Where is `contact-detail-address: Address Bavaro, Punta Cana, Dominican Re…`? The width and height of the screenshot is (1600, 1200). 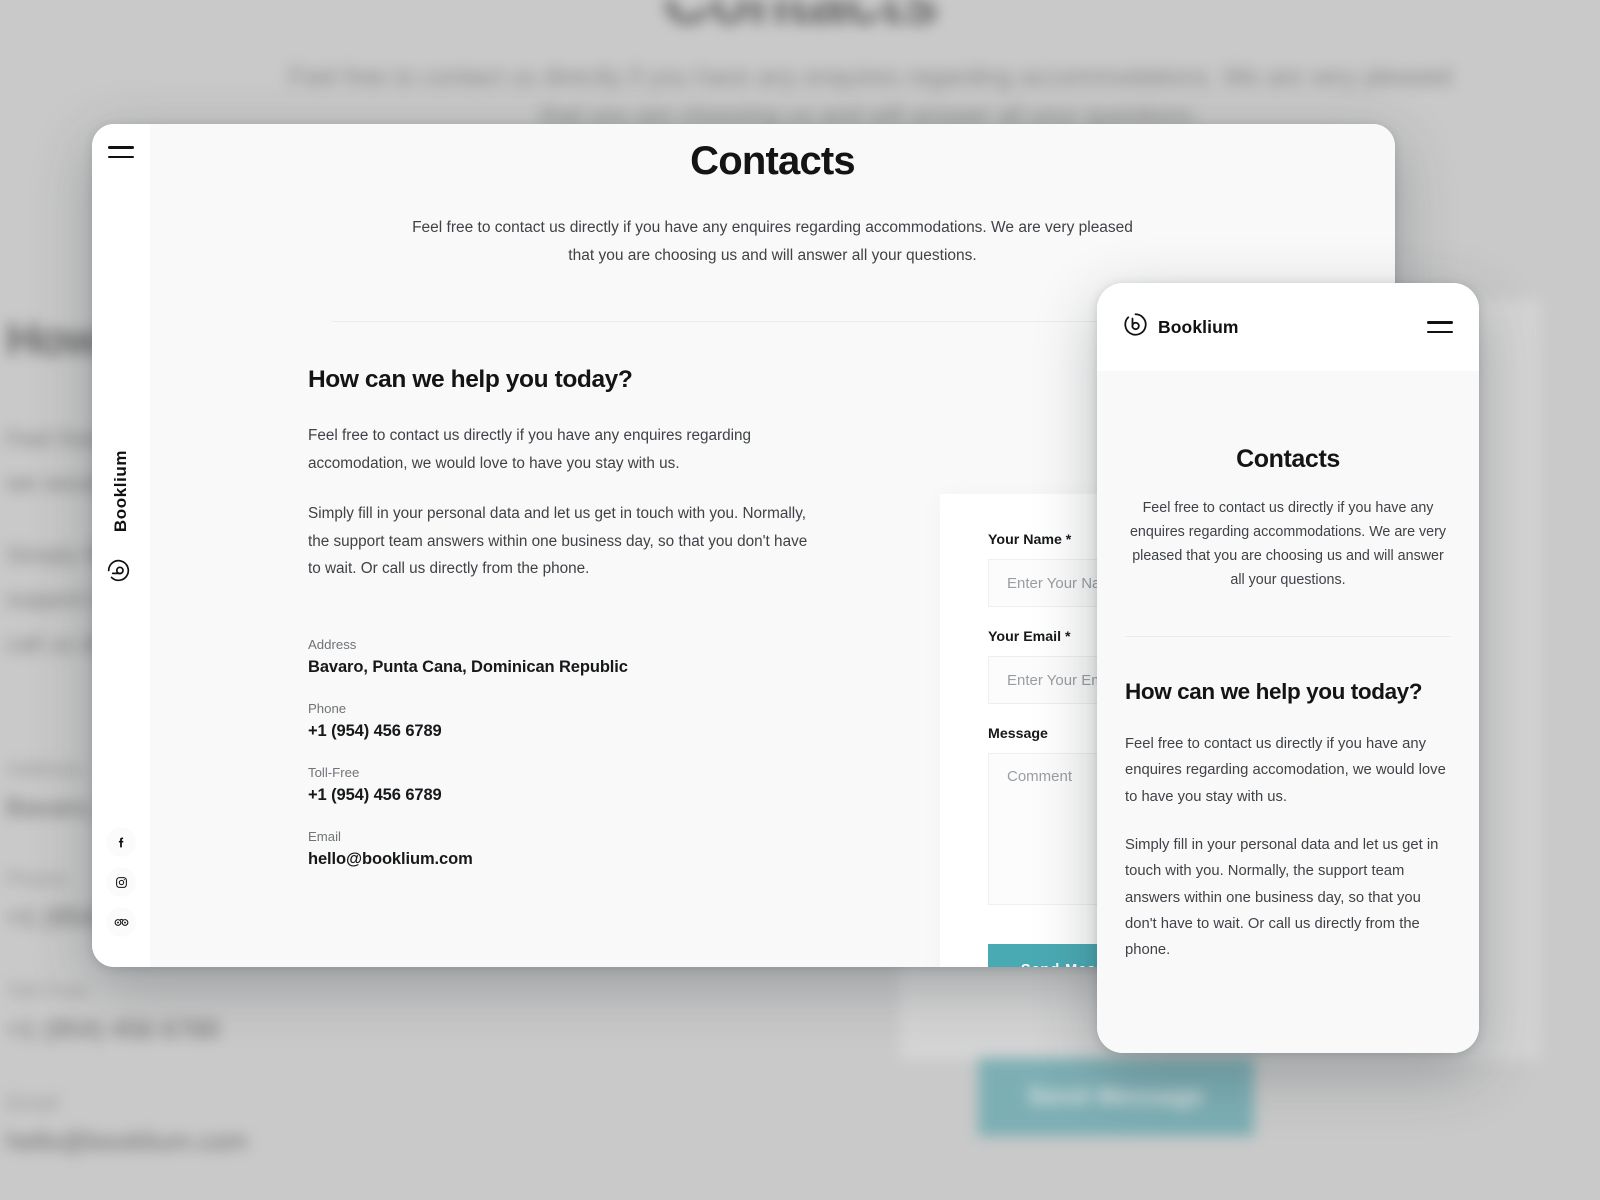
contact-detail-address: Address Bavaro, Punta Cana, Dominican Re… is located at coordinates (468, 657).